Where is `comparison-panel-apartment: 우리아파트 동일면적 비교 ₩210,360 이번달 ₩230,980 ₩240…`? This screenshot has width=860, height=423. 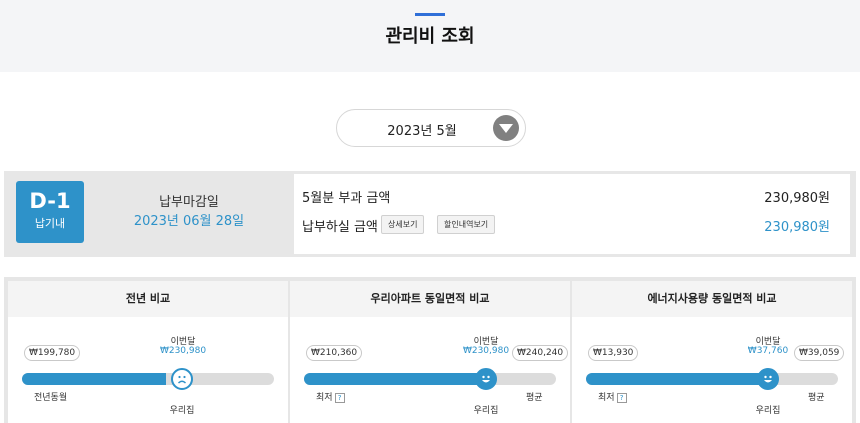
comparison-panel-apartment: 우리아파트 동일면적 비교 ₩210,360 이번달 ₩230,980 ₩240… is located at coordinates (430, 352).